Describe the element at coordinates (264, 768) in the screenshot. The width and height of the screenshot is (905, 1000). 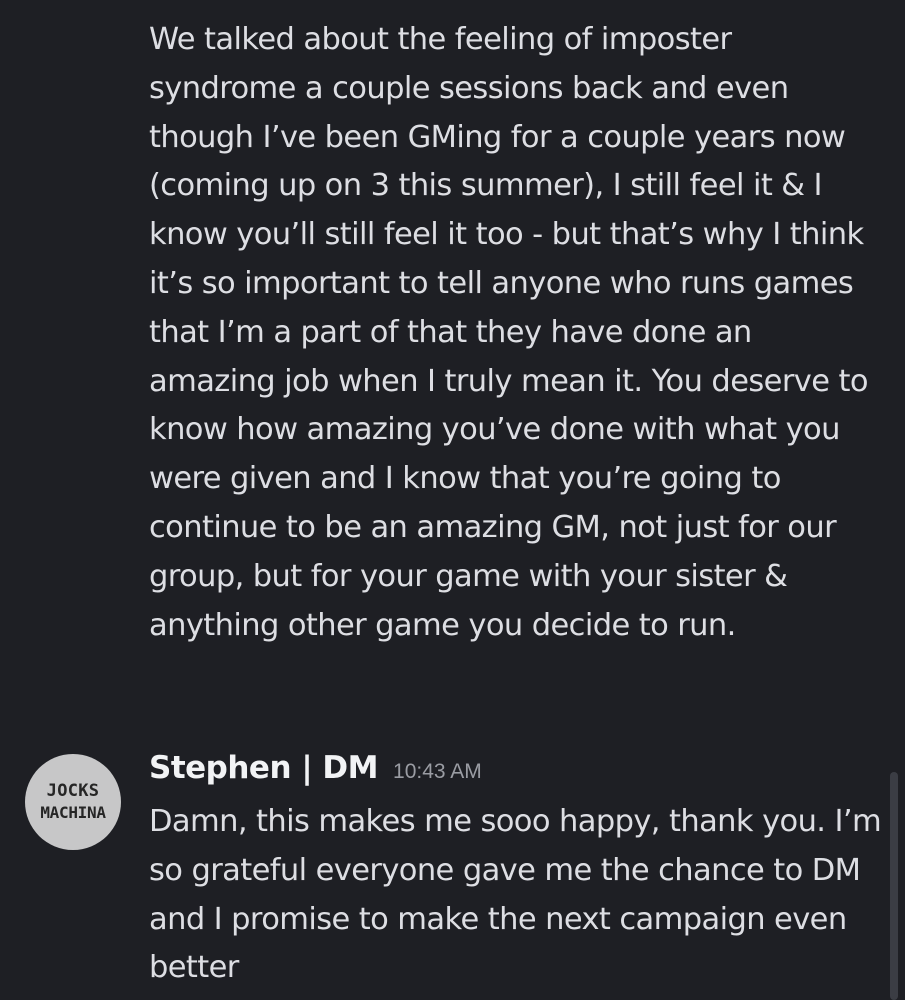
I see `username: Stephen | DM` at that location.